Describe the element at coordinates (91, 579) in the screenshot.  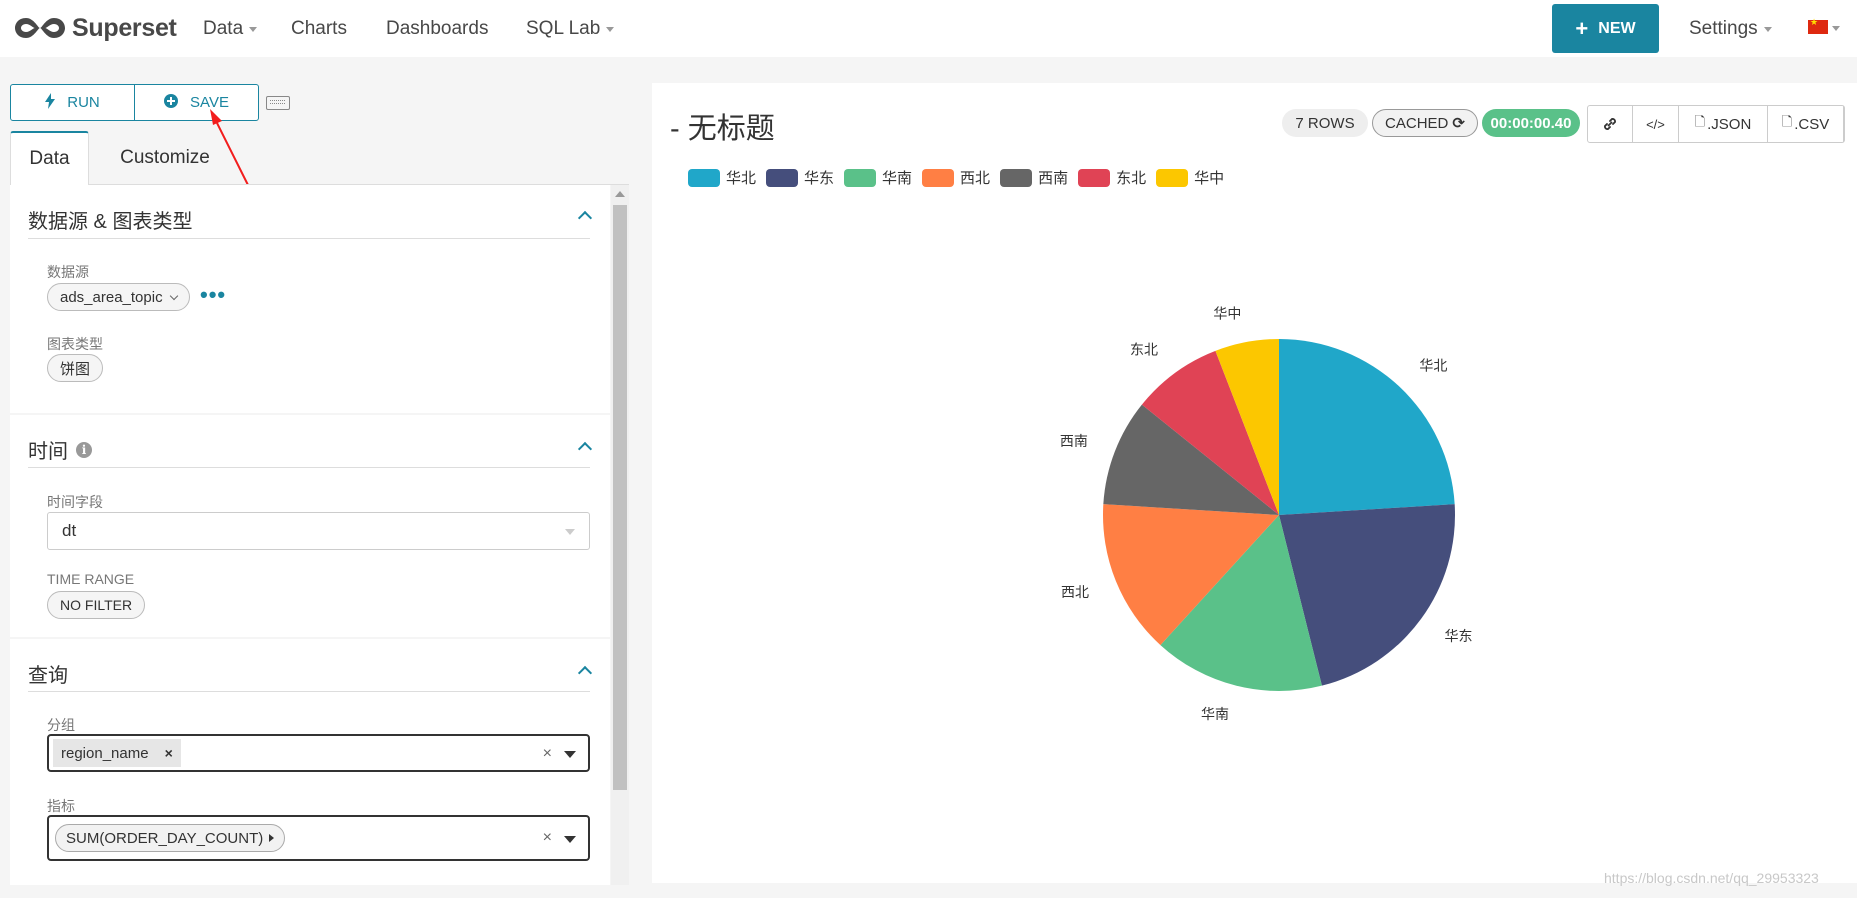
I see `time-range-label: TIME RANGE` at that location.